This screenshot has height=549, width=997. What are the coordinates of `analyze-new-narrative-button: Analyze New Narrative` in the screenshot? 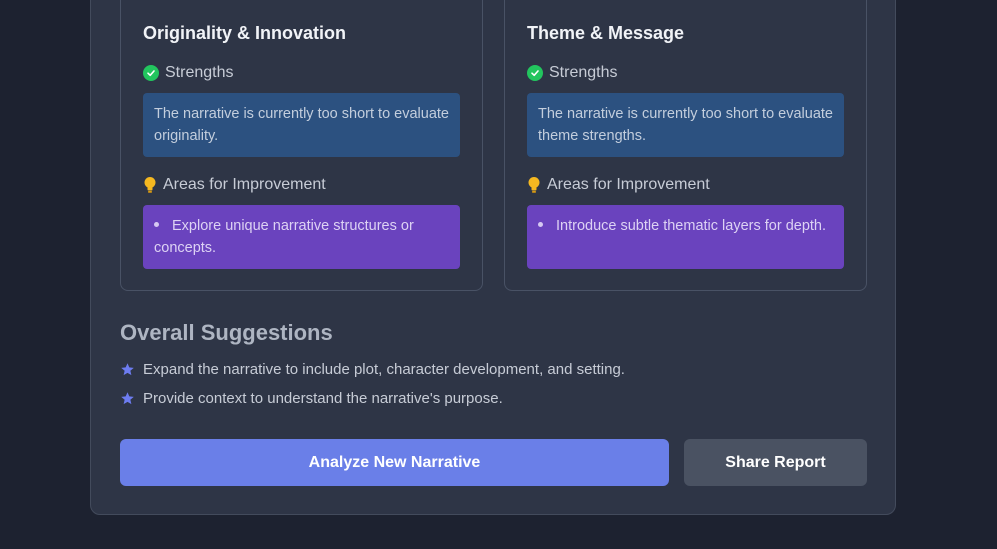 It's located at (394, 462).